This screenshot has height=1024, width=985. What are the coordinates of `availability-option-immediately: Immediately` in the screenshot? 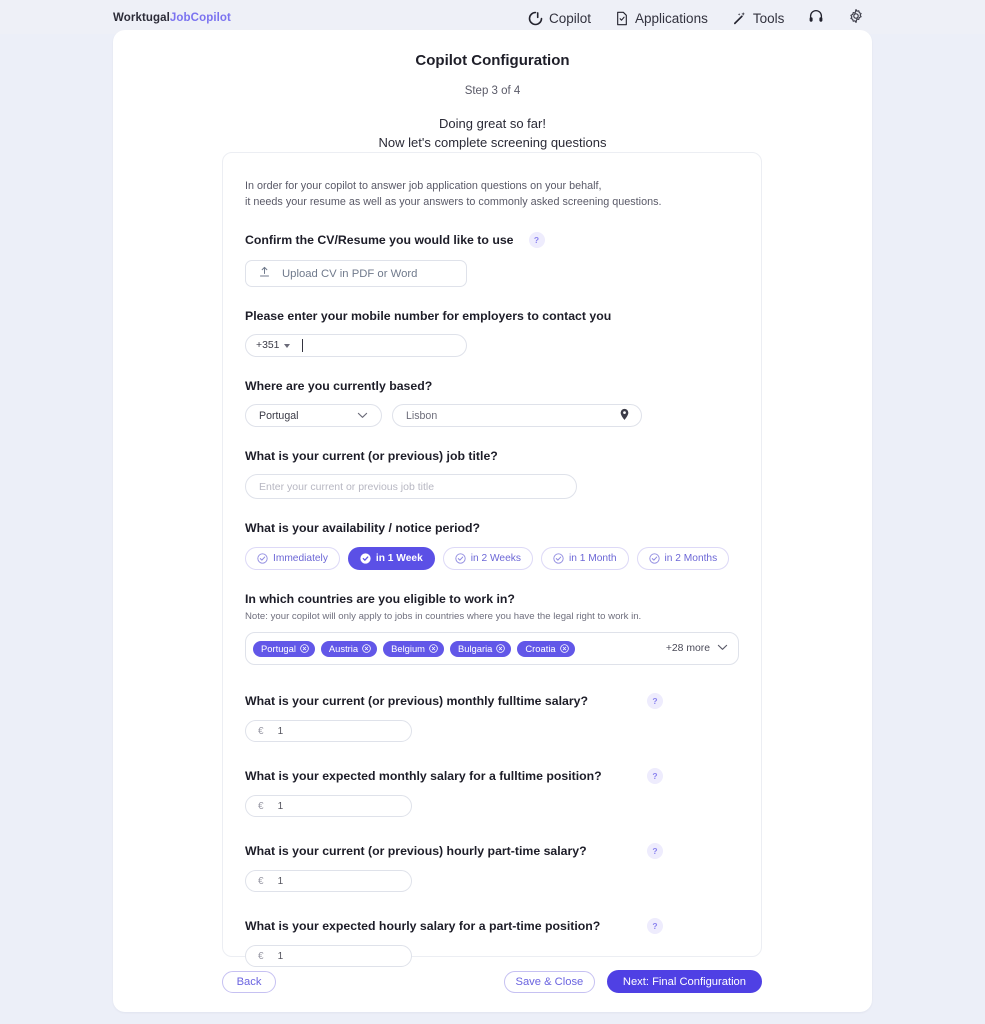 It's located at (292, 558).